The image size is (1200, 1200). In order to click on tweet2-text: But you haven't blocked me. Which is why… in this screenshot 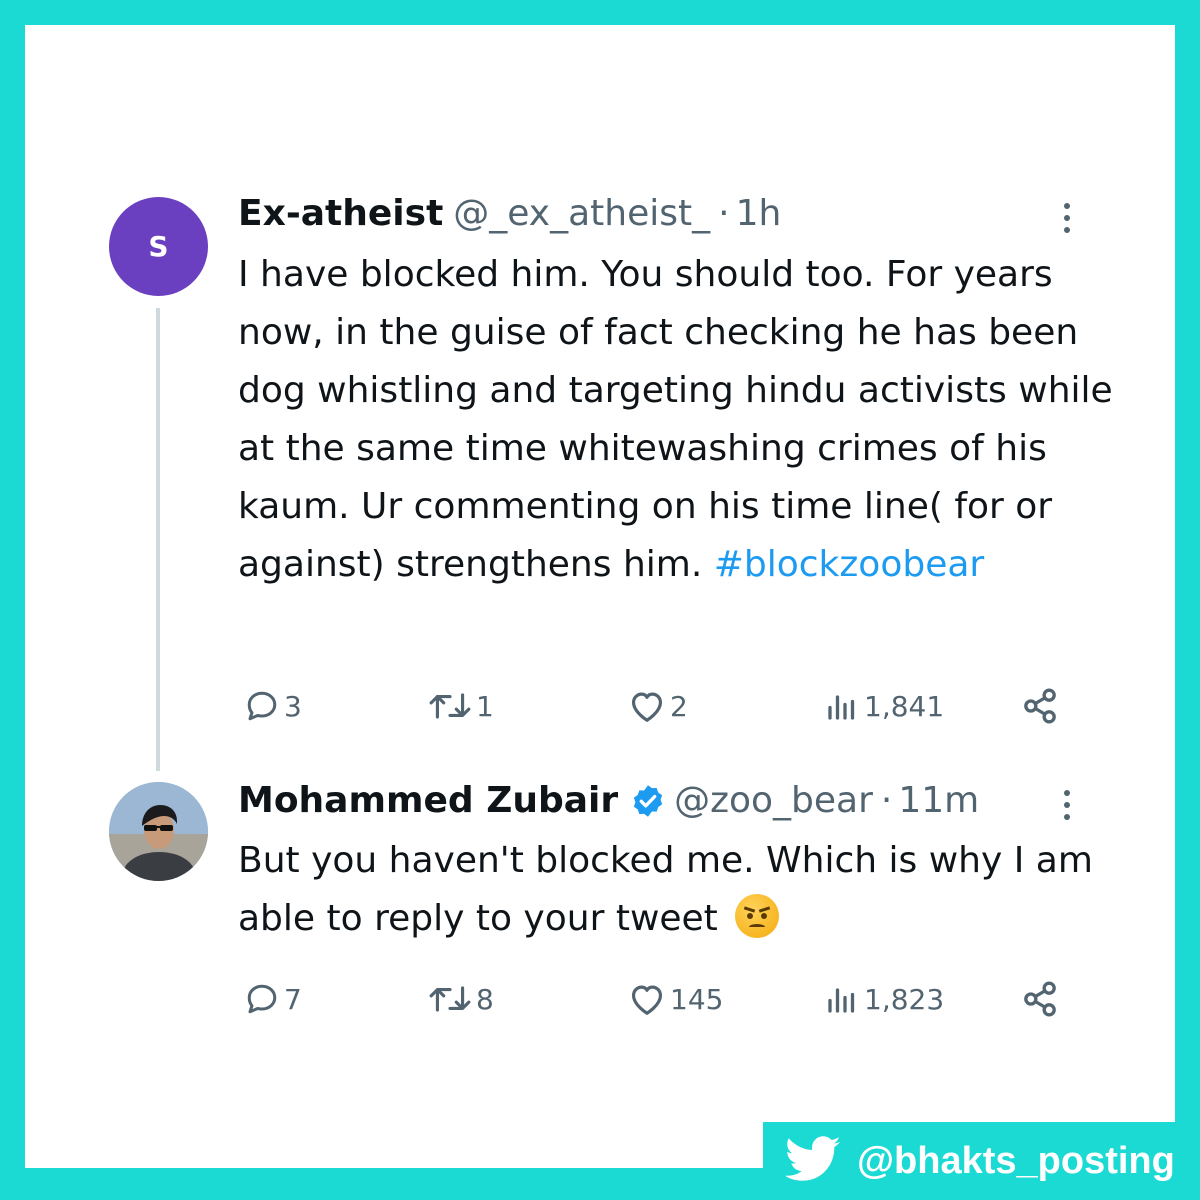, I will do `click(678, 890)`.